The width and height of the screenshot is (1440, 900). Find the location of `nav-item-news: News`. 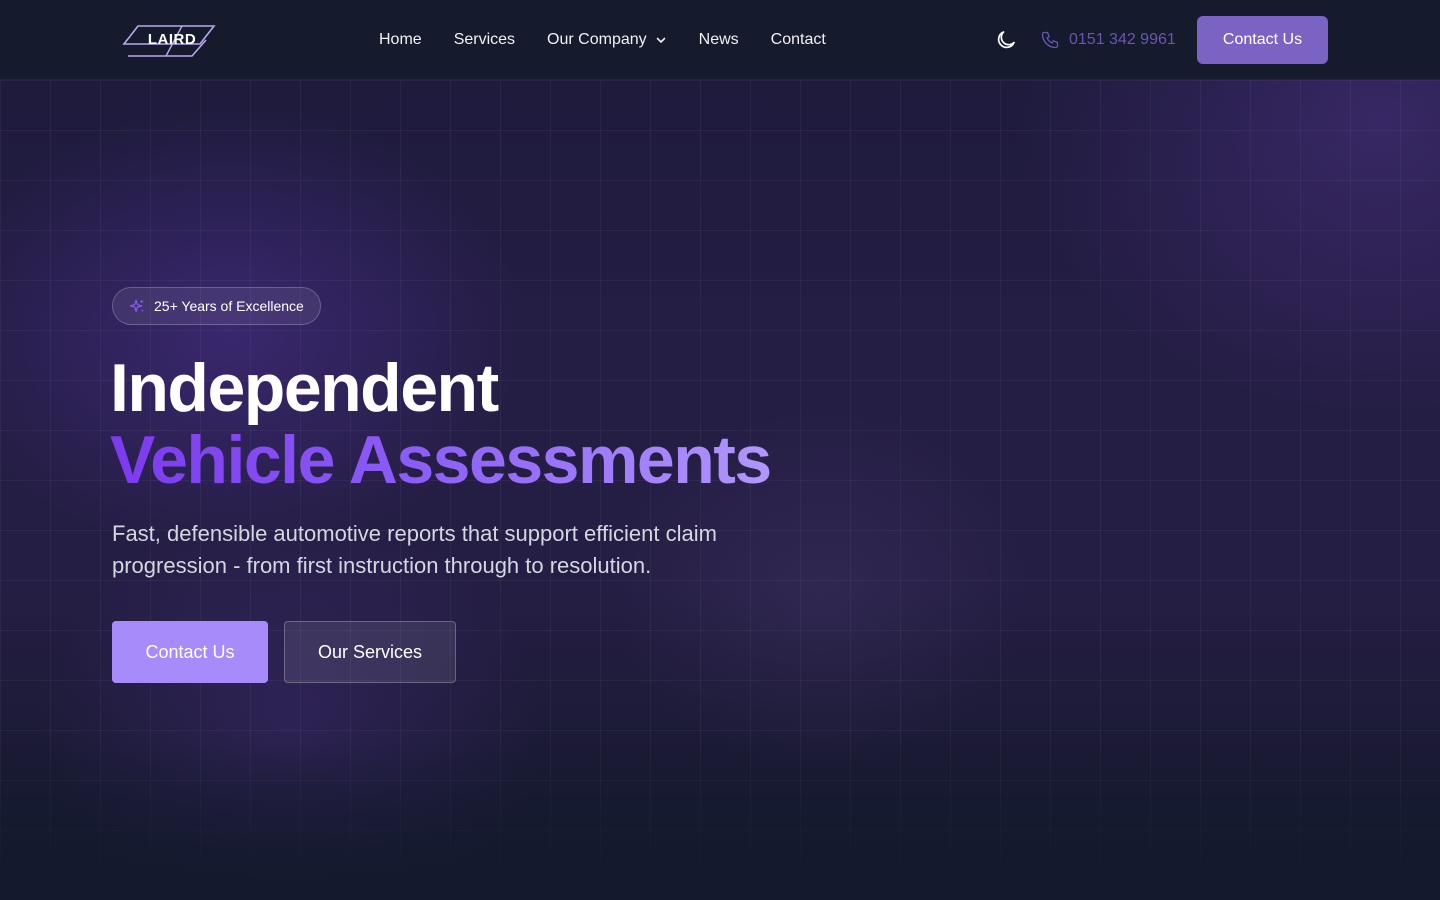

nav-item-news: News is located at coordinates (719, 40).